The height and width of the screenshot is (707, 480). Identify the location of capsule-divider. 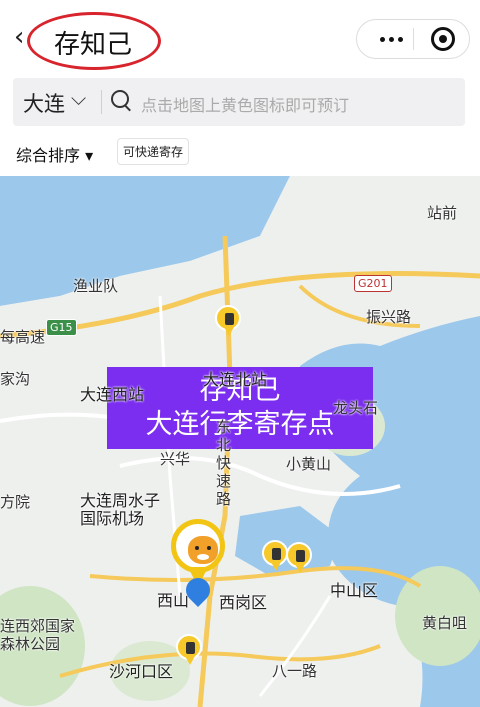
(413, 39).